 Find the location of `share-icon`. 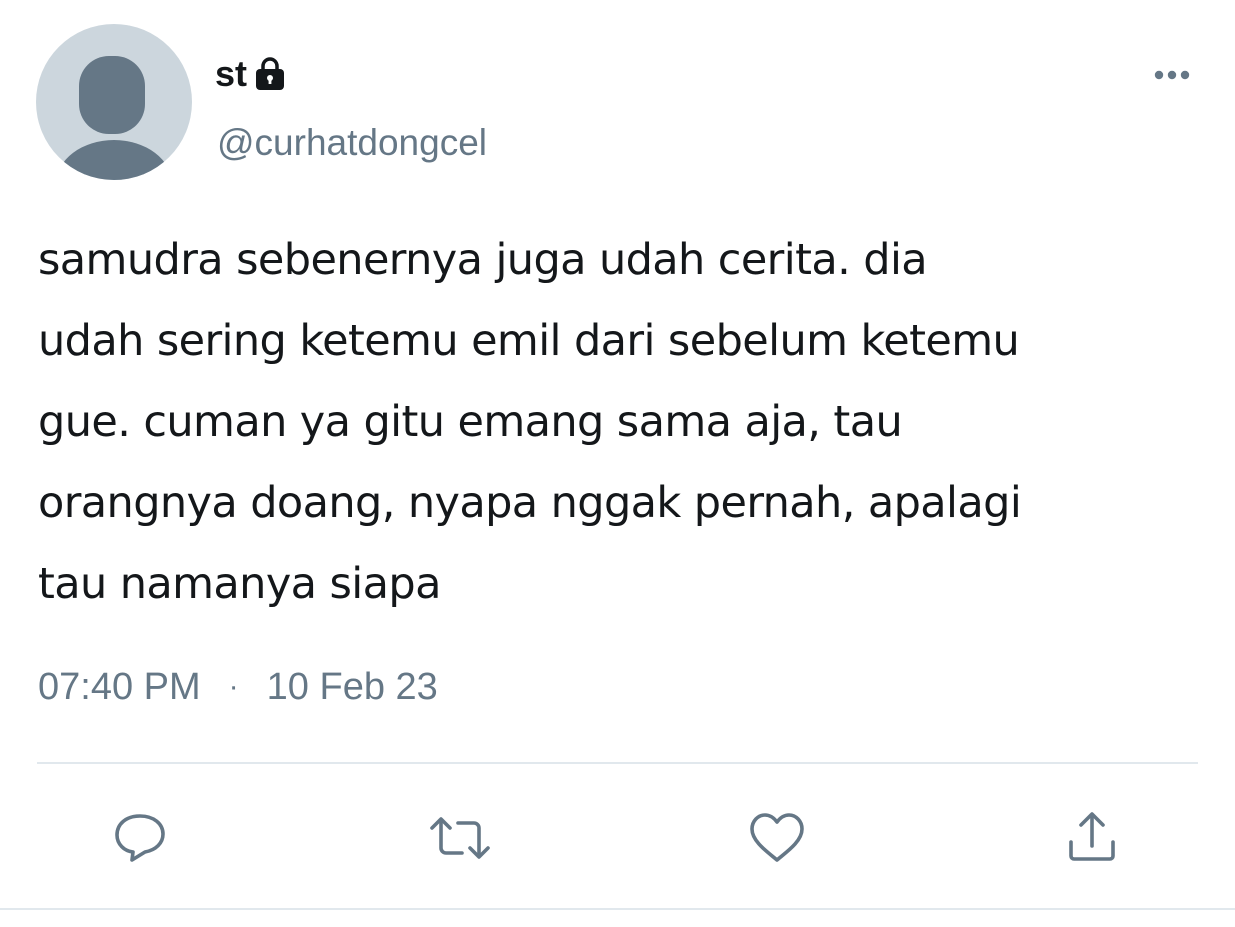

share-icon is located at coordinates (1092, 836).